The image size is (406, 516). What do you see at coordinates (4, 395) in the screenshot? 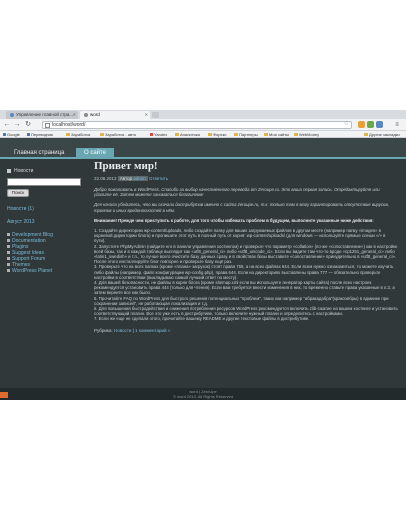
I see `corner-badge` at bounding box center [4, 395].